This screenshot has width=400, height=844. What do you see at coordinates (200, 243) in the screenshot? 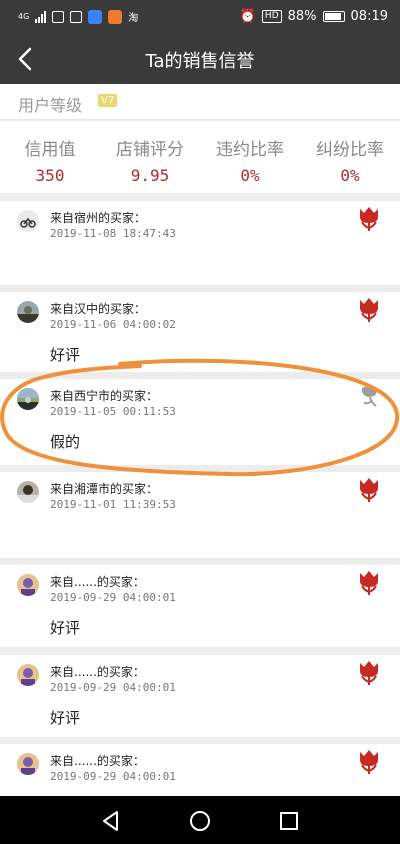
I see `review-item: 来自宿州的买家： 2019-11-08 18:47:43` at bounding box center [200, 243].